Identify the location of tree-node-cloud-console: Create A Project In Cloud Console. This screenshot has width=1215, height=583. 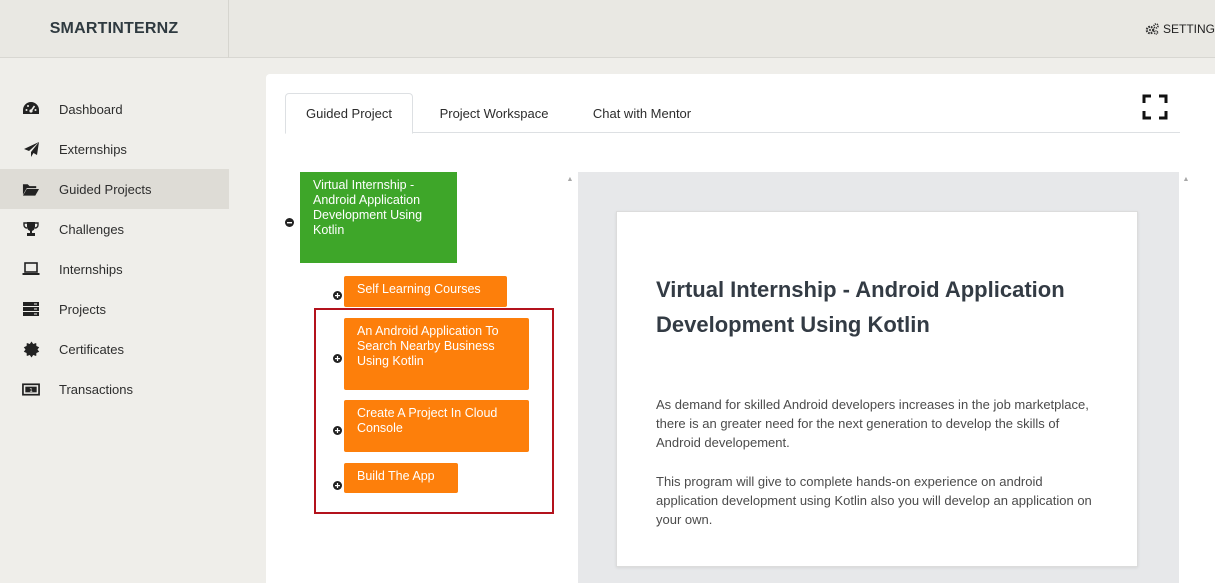
(436, 426).